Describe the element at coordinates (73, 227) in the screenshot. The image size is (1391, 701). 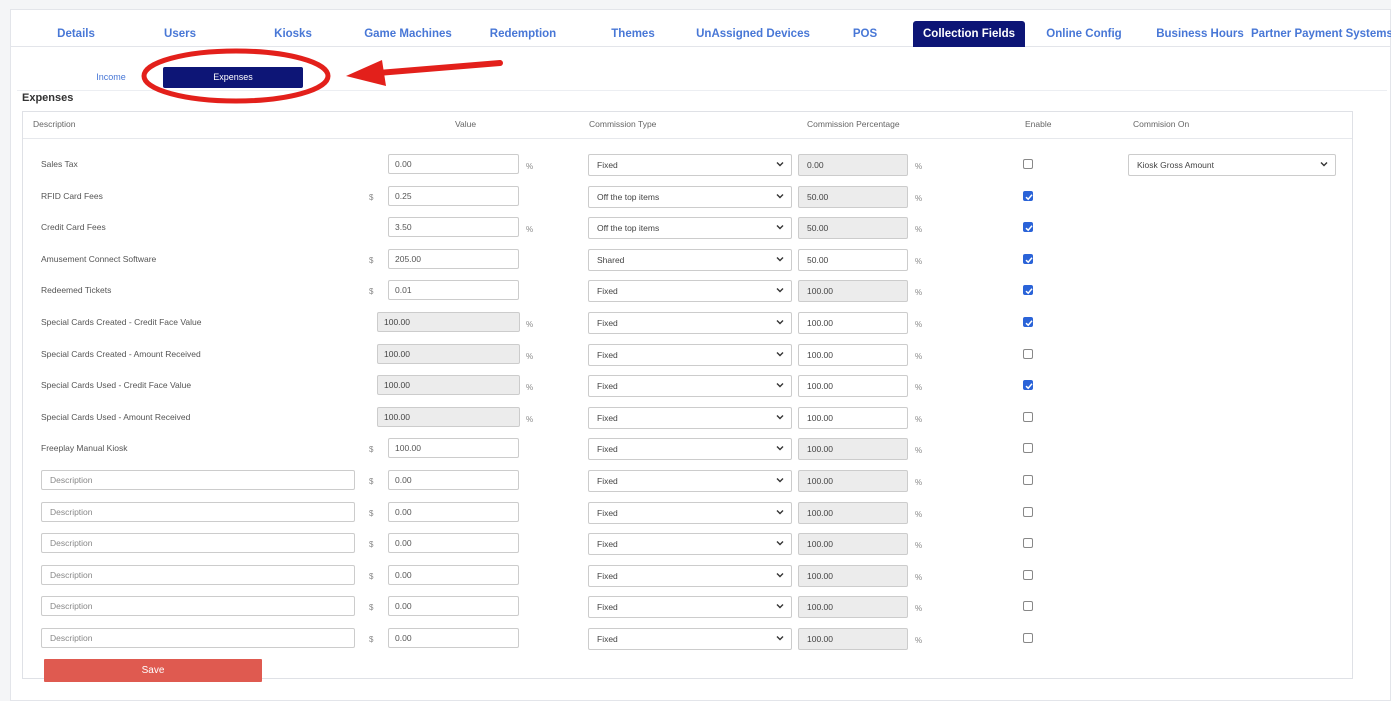
I see `row-description: Credit Card Fees` at that location.